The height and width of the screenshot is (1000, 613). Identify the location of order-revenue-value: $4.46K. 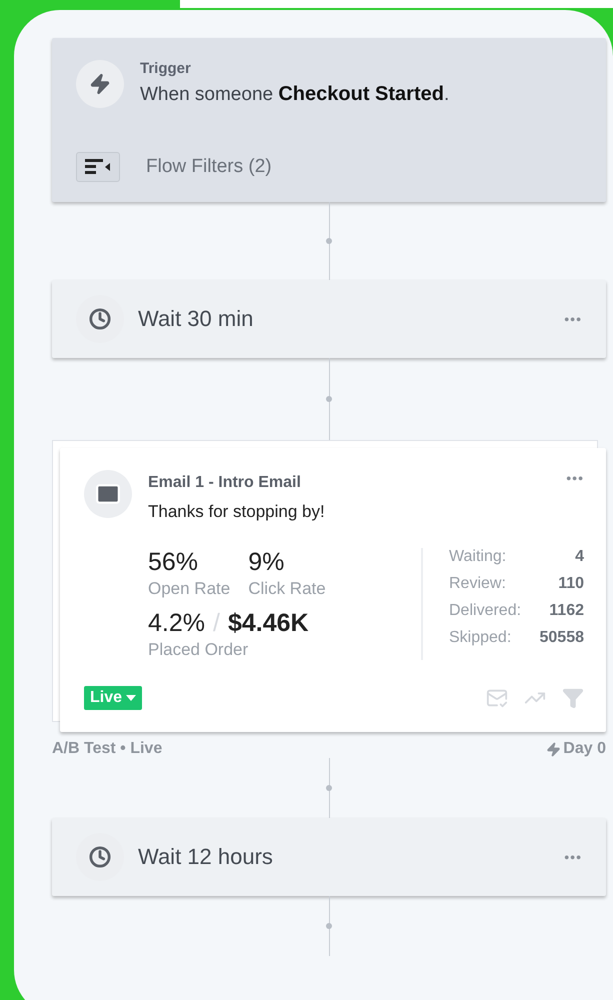
(268, 623).